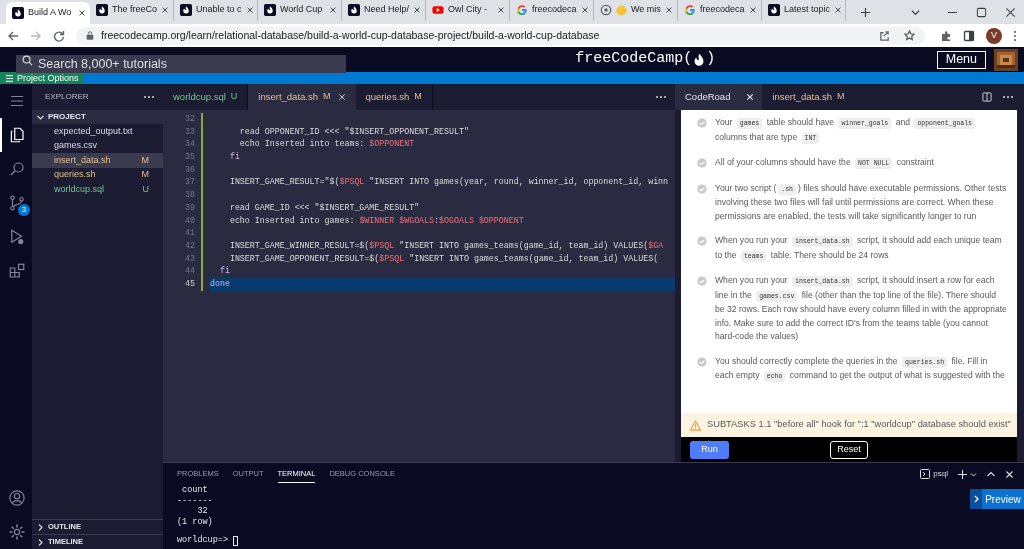 The image size is (1024, 549). What do you see at coordinates (384, 10) in the screenshot?
I see `browser-tab: Need Help/` at bounding box center [384, 10].